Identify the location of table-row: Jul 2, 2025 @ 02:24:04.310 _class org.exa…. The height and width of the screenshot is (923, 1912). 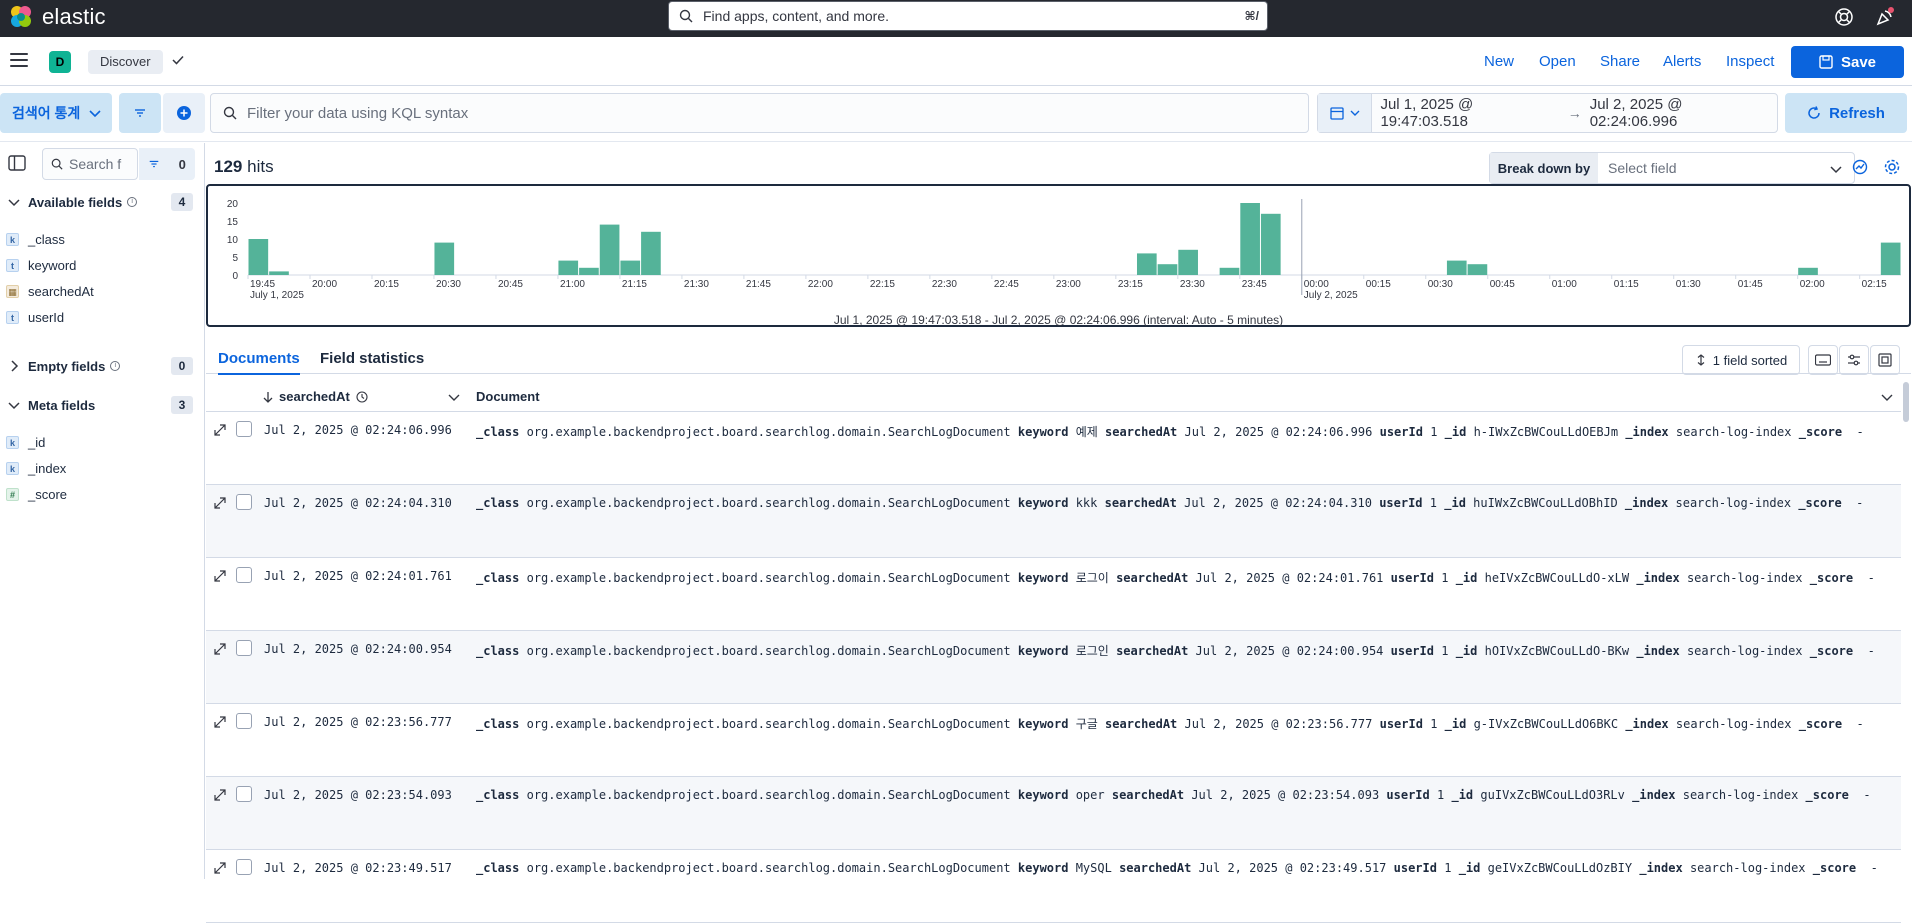
(1053, 521).